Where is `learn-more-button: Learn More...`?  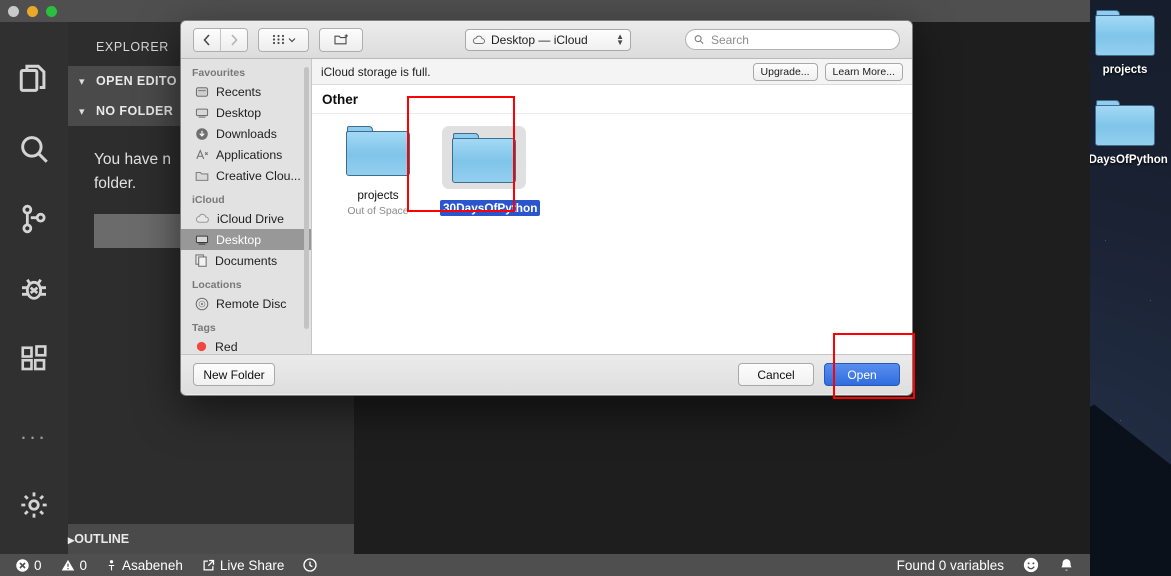 learn-more-button: Learn More... is located at coordinates (863, 71).